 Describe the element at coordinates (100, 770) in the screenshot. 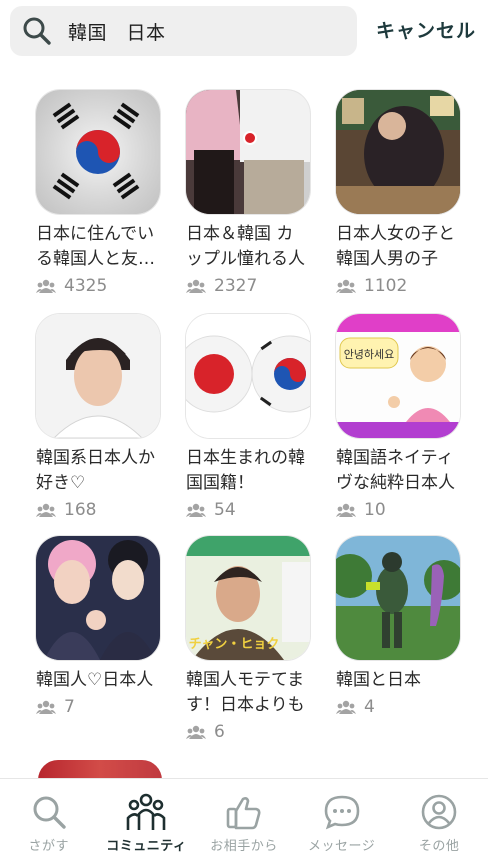

I see `community-card-partial` at that location.